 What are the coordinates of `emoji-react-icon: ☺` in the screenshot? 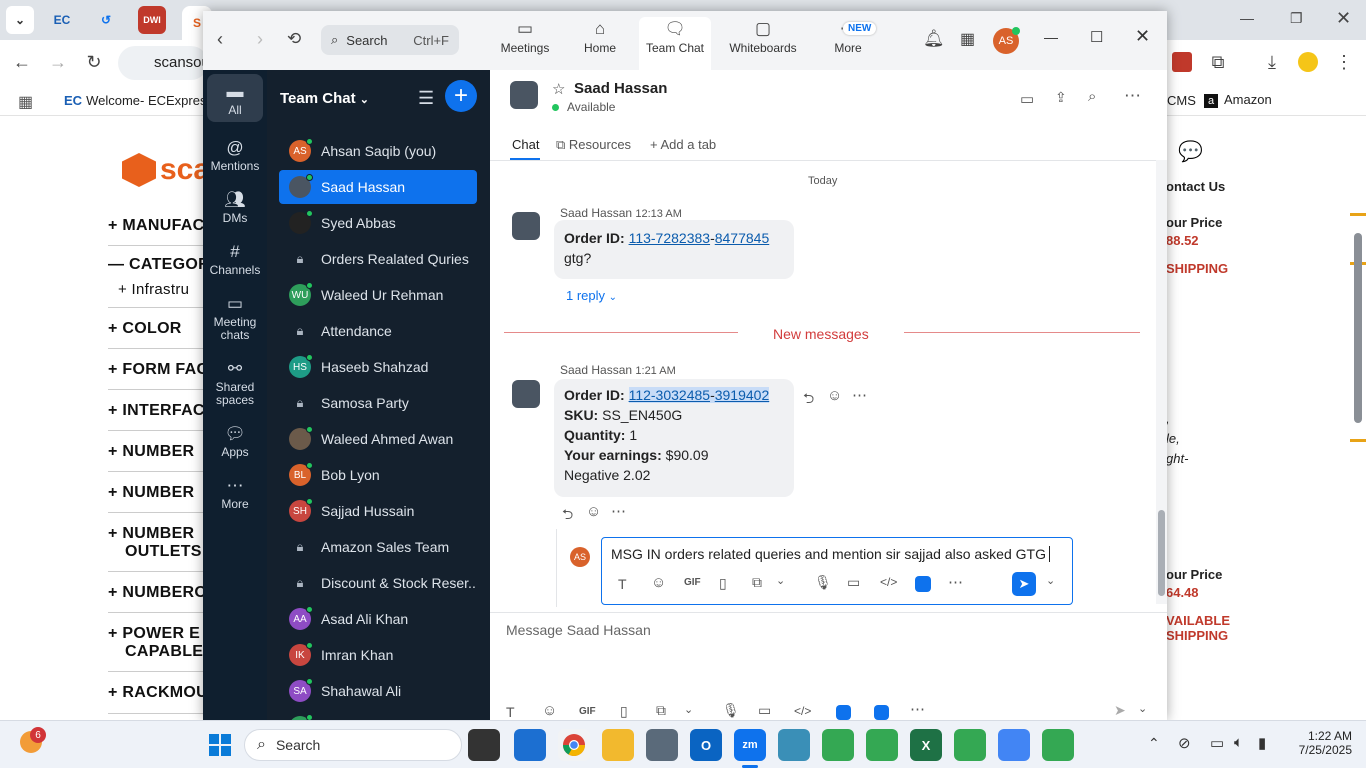 It's located at (593, 511).